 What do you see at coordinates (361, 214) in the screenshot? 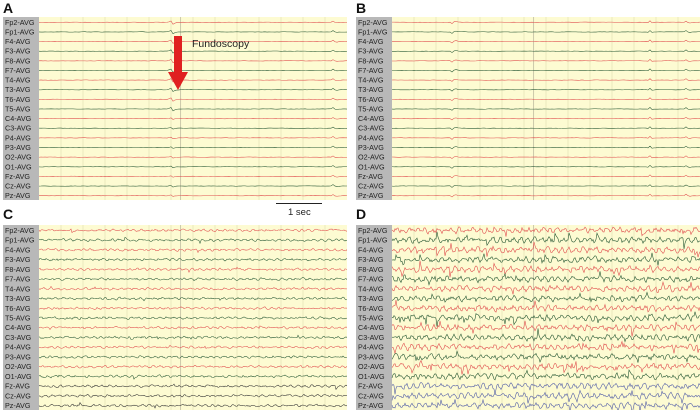
I see `panel-letter-d: D` at bounding box center [361, 214].